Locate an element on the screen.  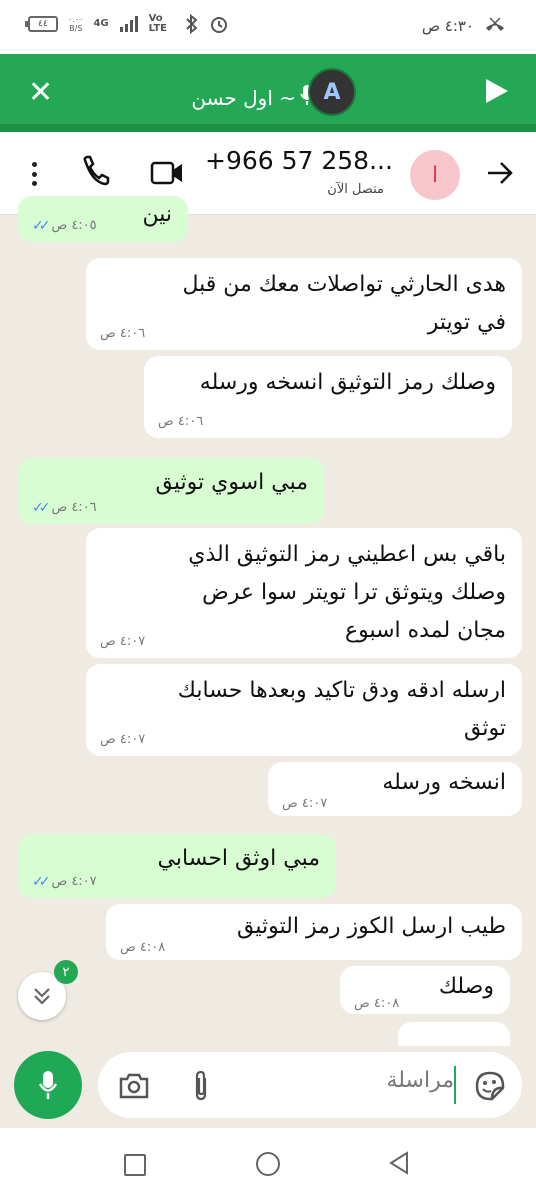
message-bubble: مبي اسوي توثيق ٤:٠٦ ص ✓✓ is located at coordinates (171, 491).